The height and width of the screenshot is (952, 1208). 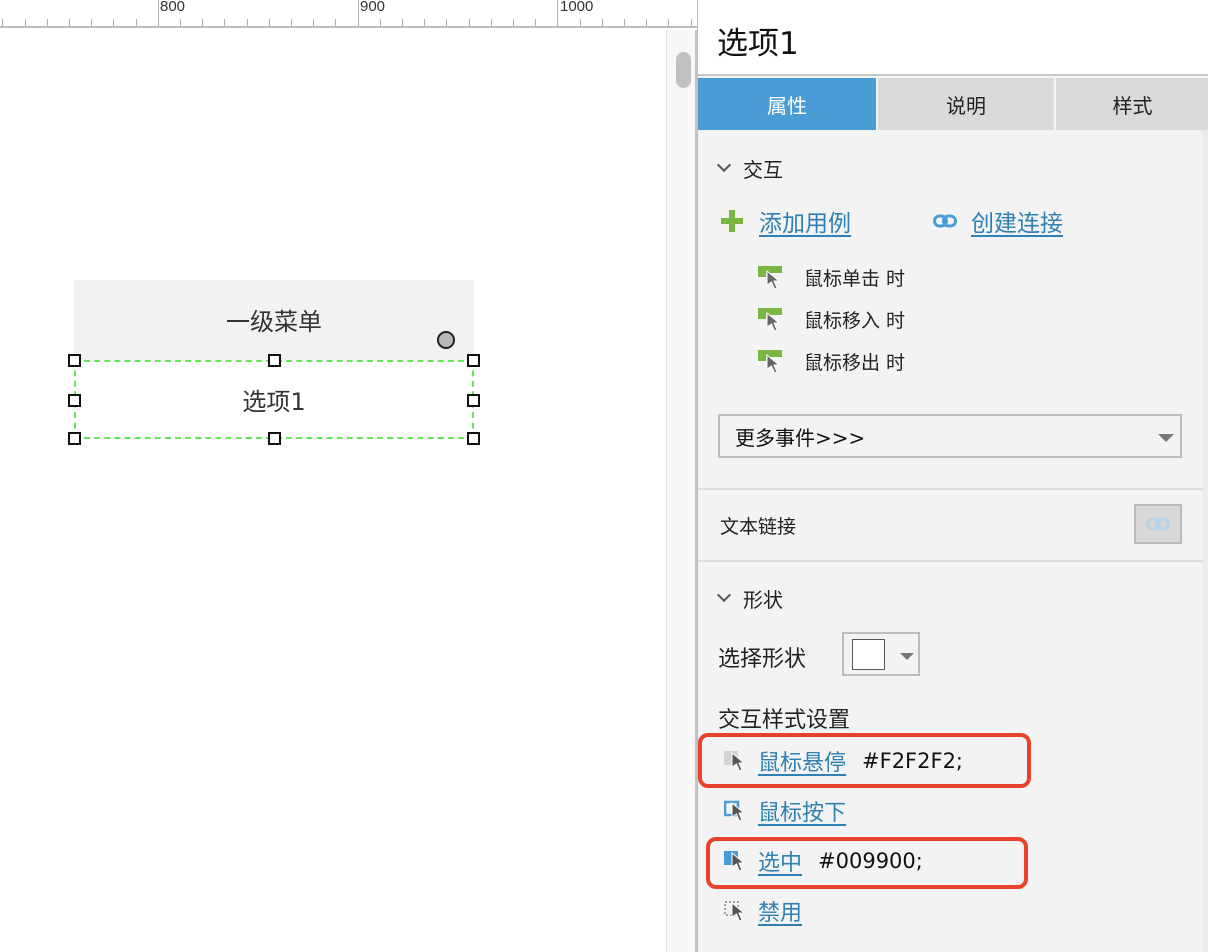 I want to click on resize-handle-left, so click(x=74, y=400).